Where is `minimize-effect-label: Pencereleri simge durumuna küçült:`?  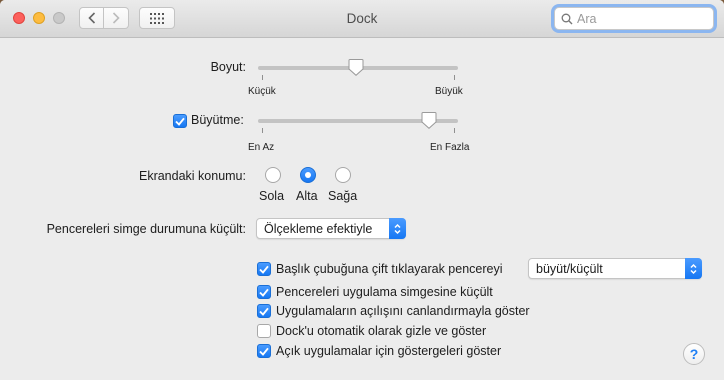
minimize-effect-label: Pencereleri simge durumuna küçült: is located at coordinates (146, 229).